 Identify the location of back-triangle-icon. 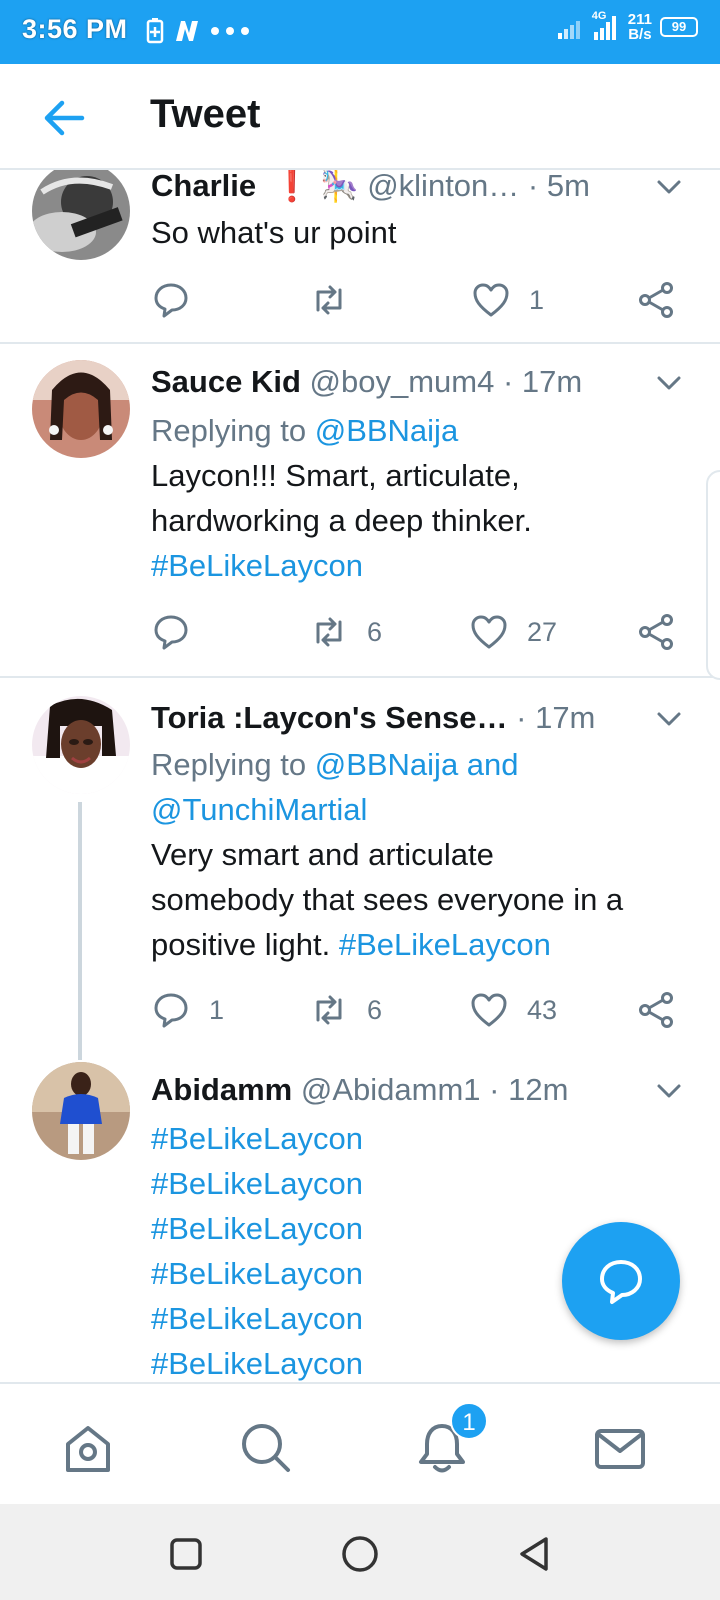
(534, 1554).